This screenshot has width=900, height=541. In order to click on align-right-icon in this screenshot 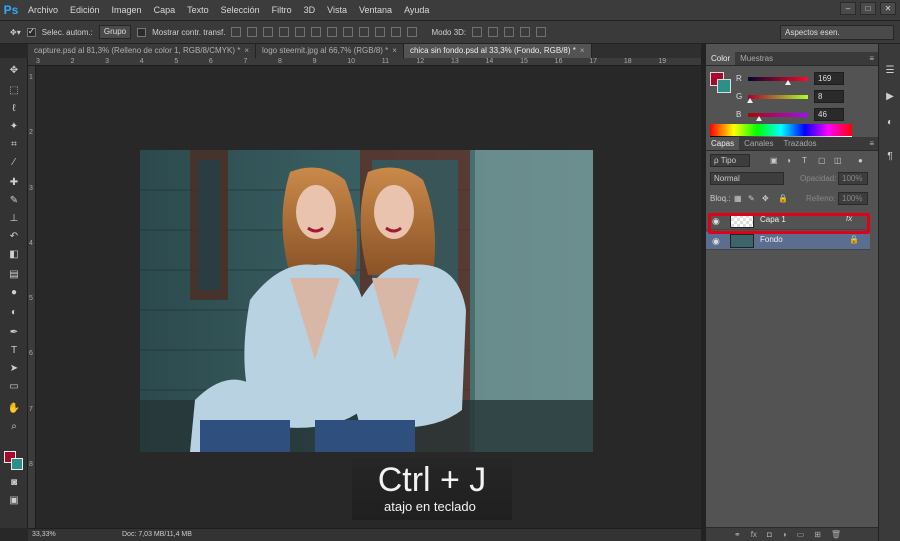, I will do `click(316, 32)`.